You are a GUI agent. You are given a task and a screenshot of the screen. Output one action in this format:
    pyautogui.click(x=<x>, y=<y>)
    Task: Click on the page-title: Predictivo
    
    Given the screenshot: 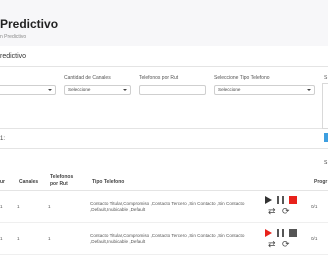 What is the action you would take?
    pyautogui.click(x=29, y=24)
    